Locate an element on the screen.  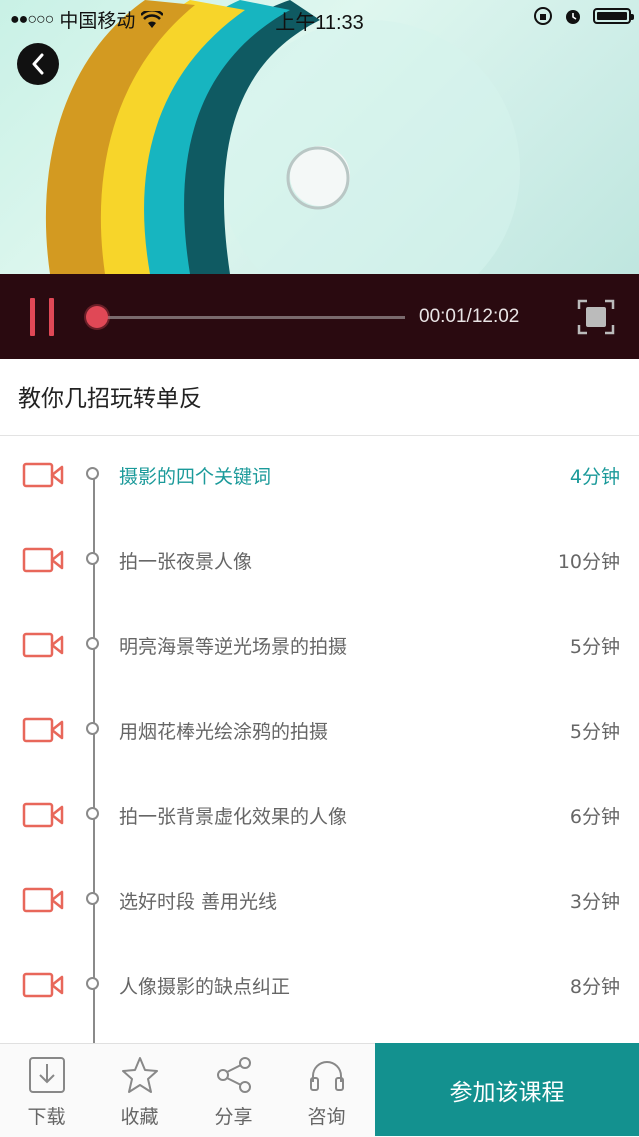
lesson-item: 拍一张夜景人像 10分钟 is located at coordinates (319, 561).